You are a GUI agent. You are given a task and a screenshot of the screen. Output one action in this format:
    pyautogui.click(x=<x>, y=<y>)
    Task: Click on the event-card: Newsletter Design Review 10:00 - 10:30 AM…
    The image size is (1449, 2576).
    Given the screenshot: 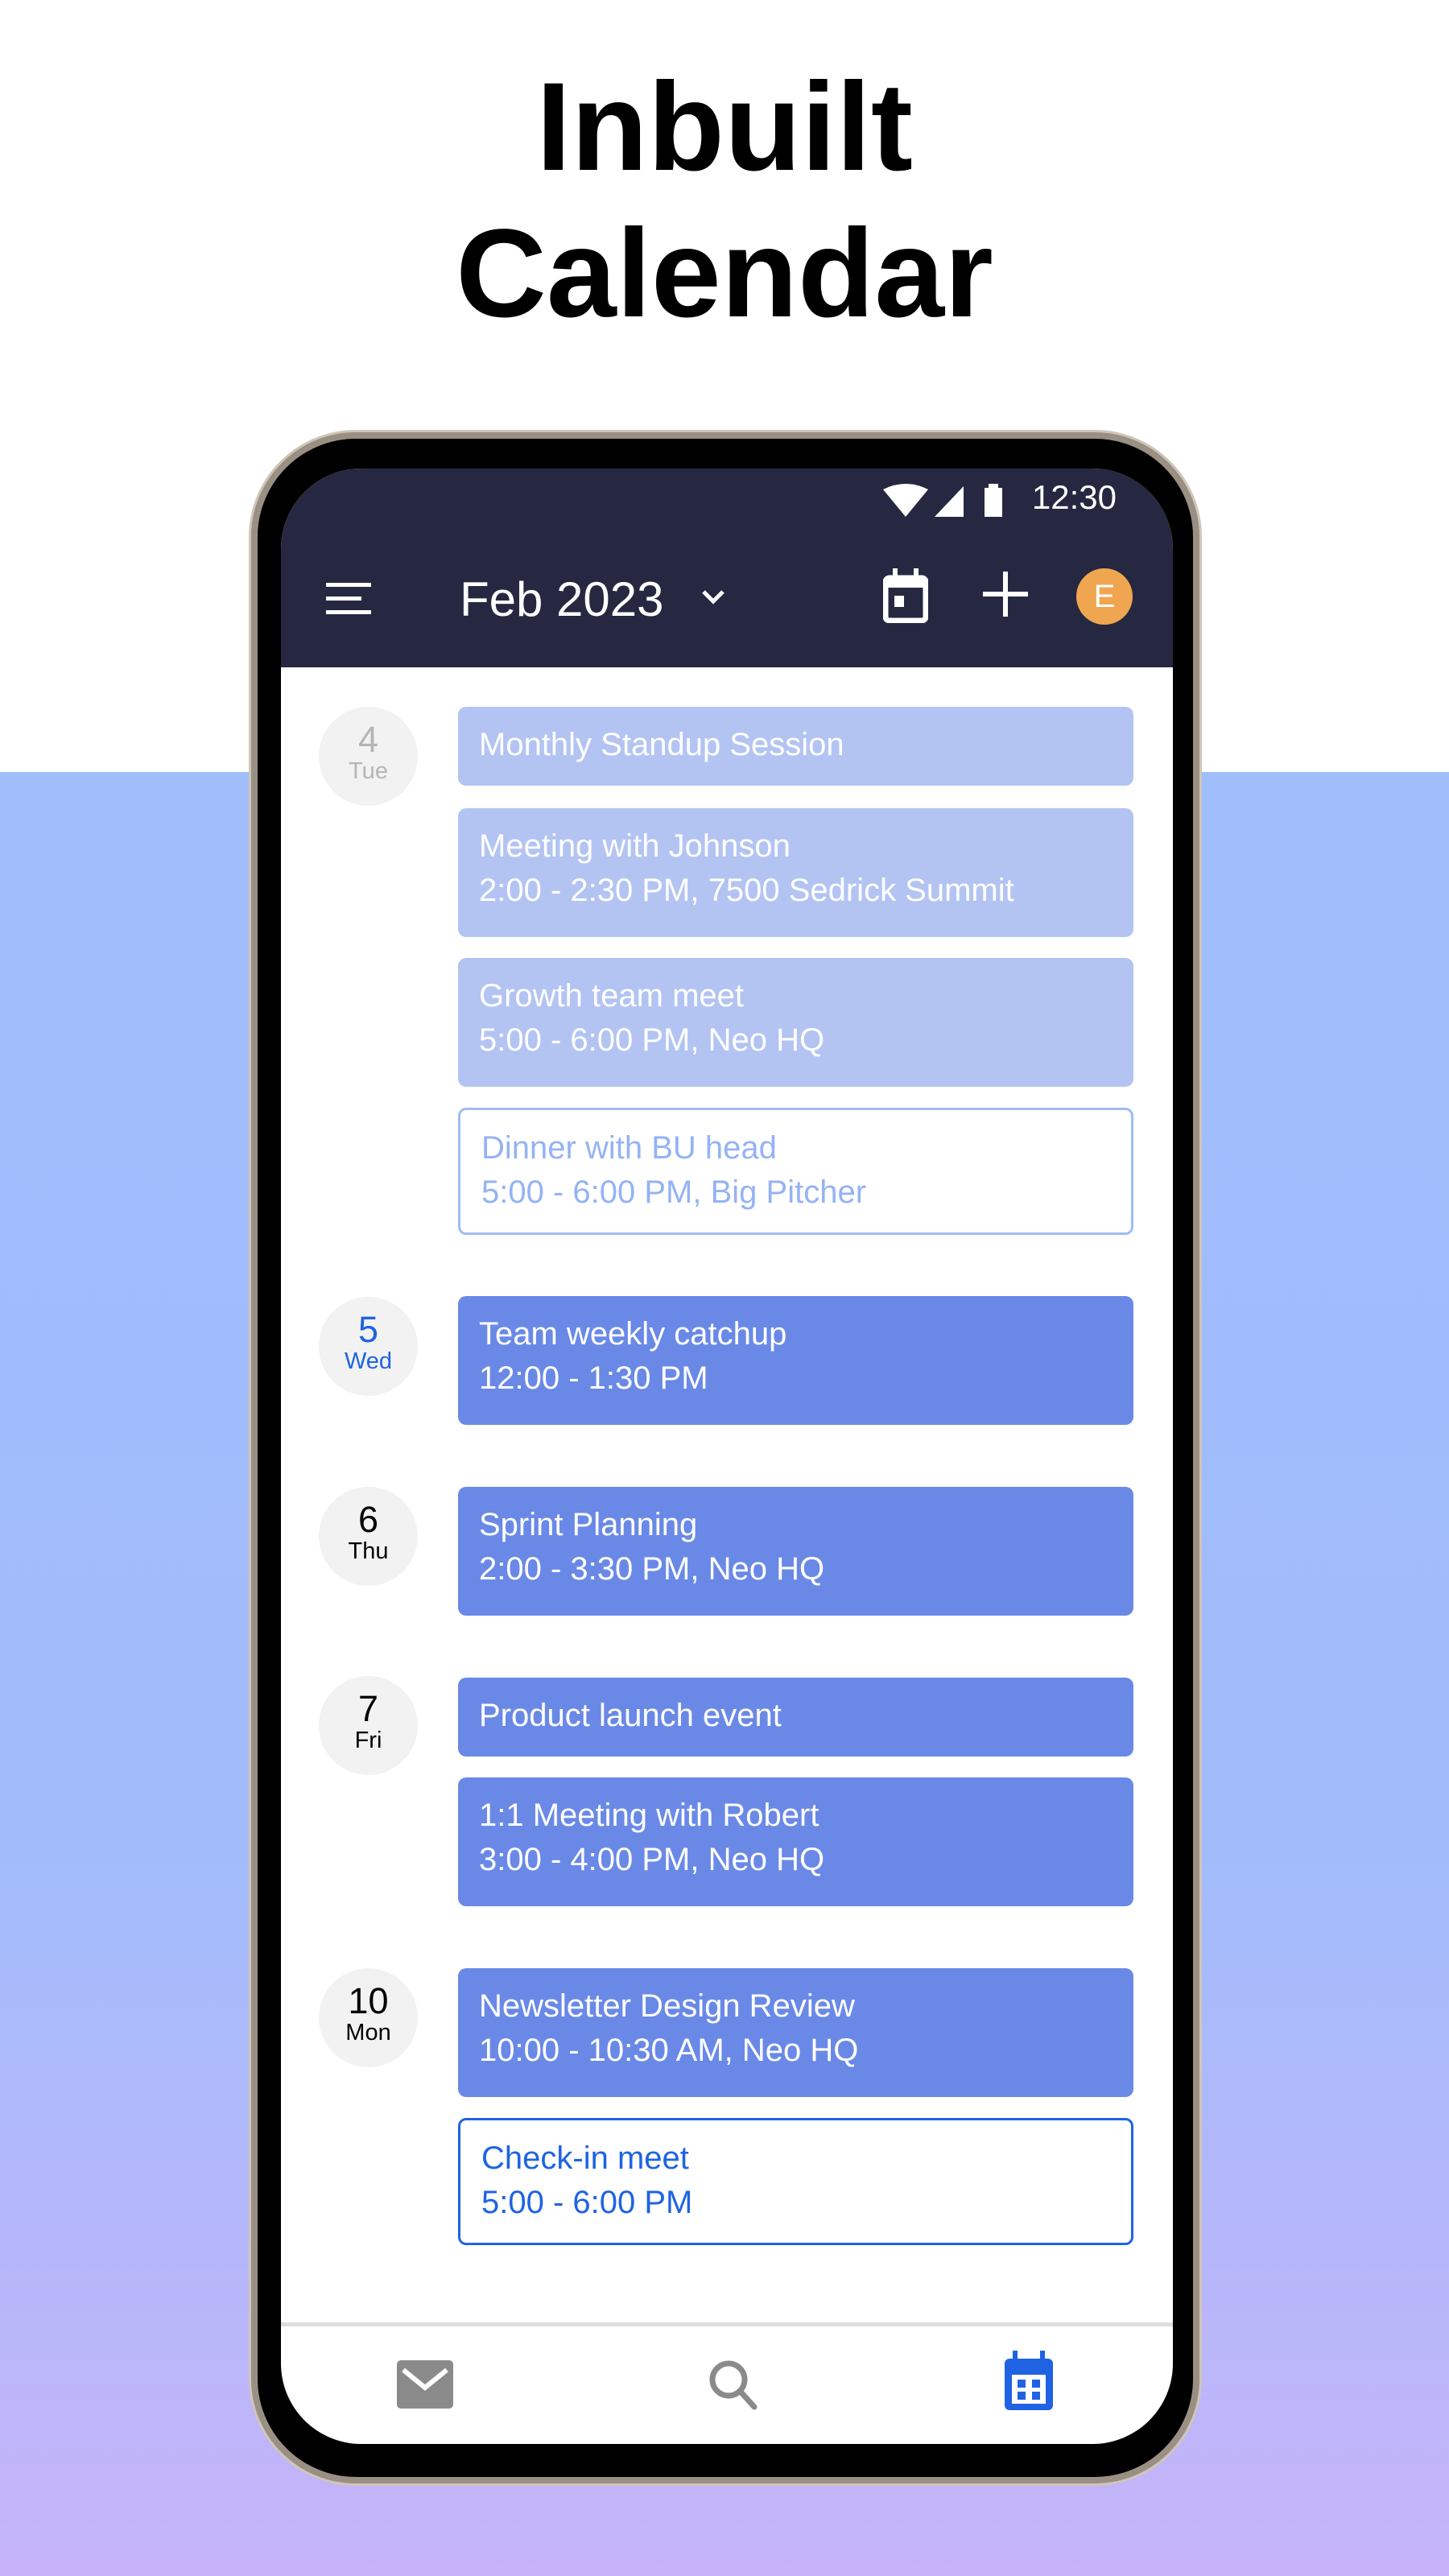 What is the action you would take?
    pyautogui.click(x=795, y=2032)
    